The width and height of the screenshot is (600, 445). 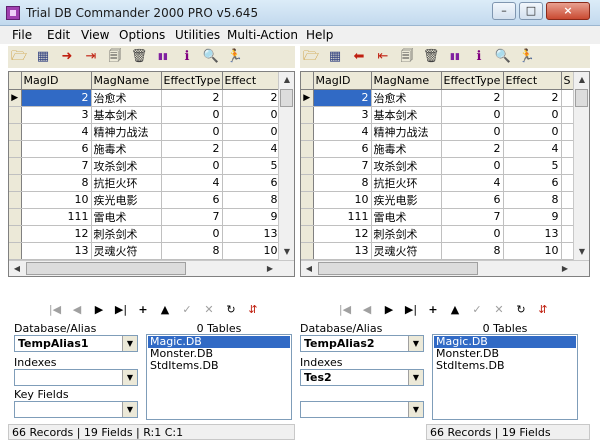 I want to click on right-horizontal-scrollbar: ◀ ▶, so click(x=445, y=268).